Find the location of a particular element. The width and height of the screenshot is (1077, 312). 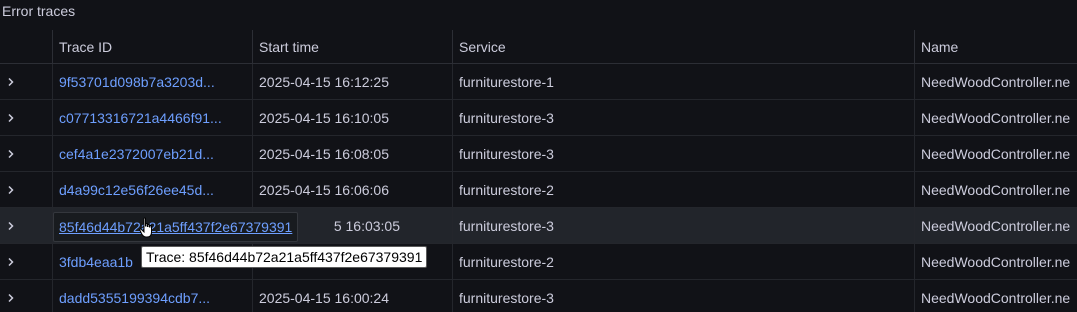

trace-id-link: 3fdb4eaa1b is located at coordinates (96, 262).